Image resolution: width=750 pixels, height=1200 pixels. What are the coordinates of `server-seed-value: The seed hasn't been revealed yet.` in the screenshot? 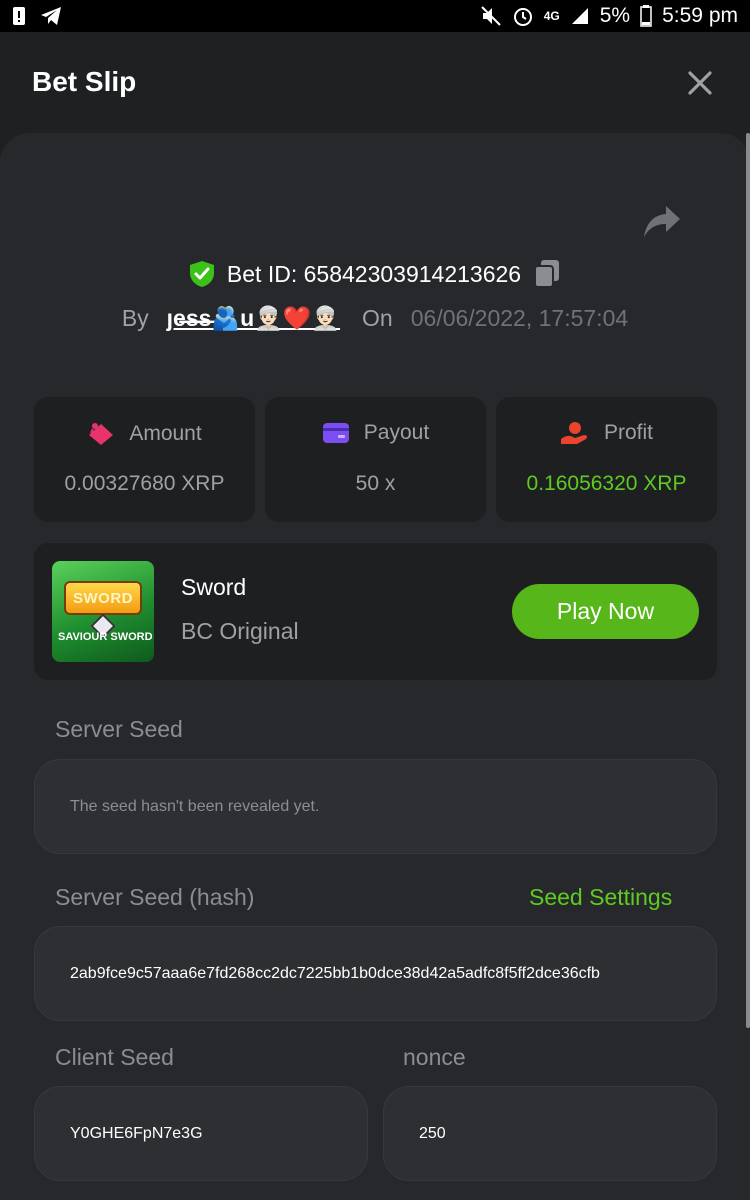 It's located at (195, 806).